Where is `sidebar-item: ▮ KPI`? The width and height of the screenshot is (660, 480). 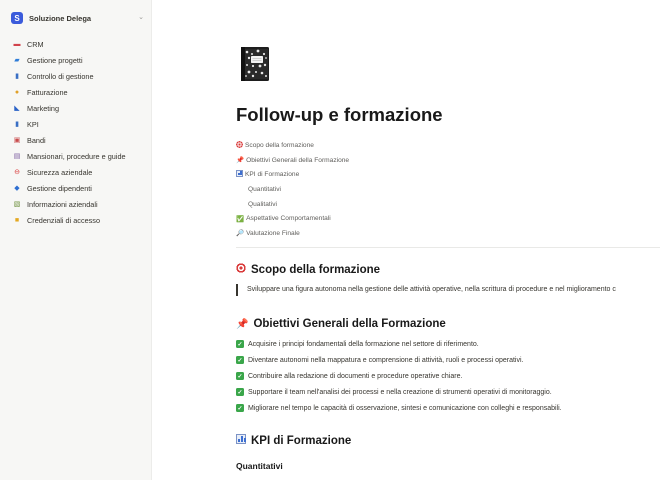
sidebar-item: ▮ KPI is located at coordinates (77, 124).